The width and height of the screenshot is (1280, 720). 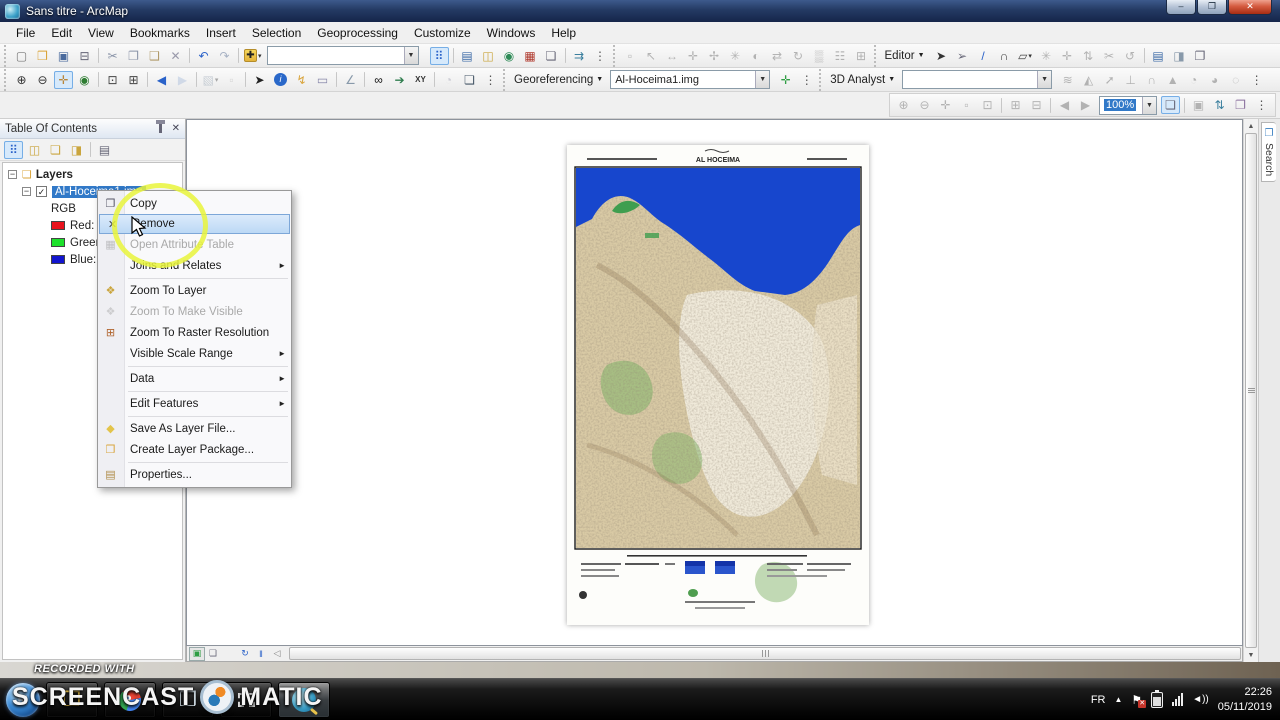 What do you see at coordinates (194, 290) in the screenshot?
I see `context-item-zoom-to-layer: ❖ Zoom To Layer` at bounding box center [194, 290].